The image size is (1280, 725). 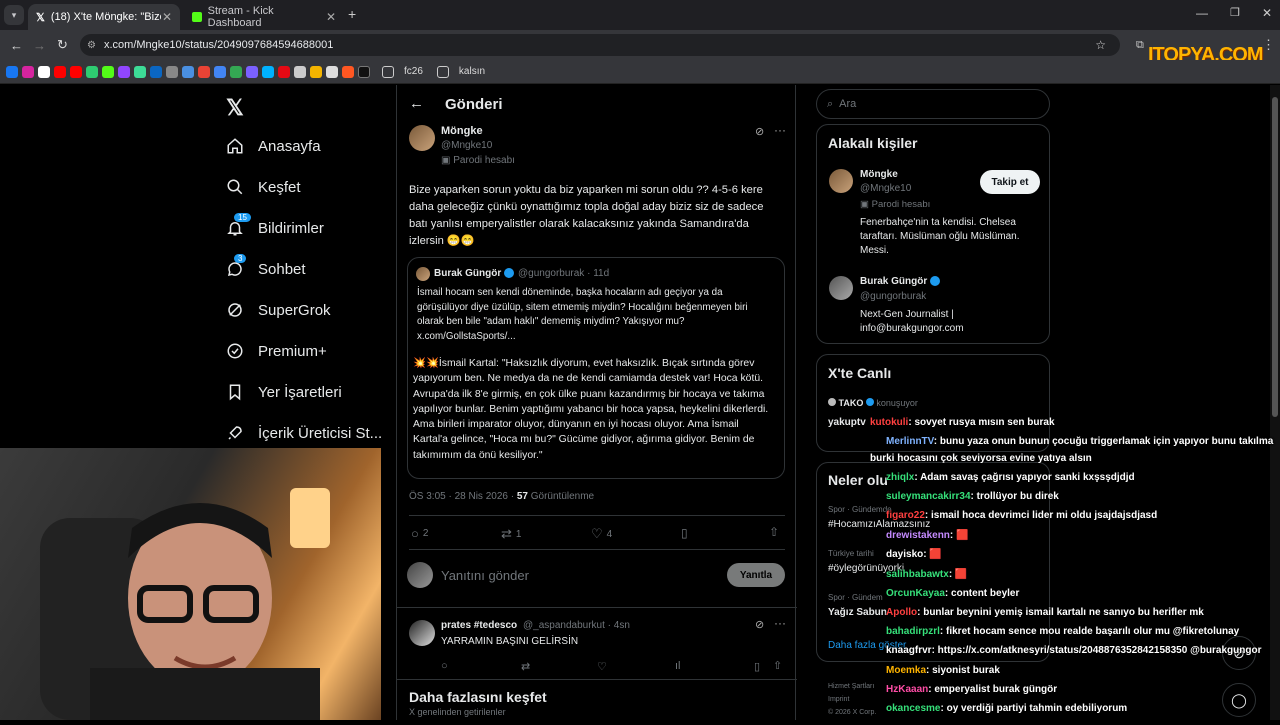 I want to click on views-icon: ıl, so click(x=678, y=666).